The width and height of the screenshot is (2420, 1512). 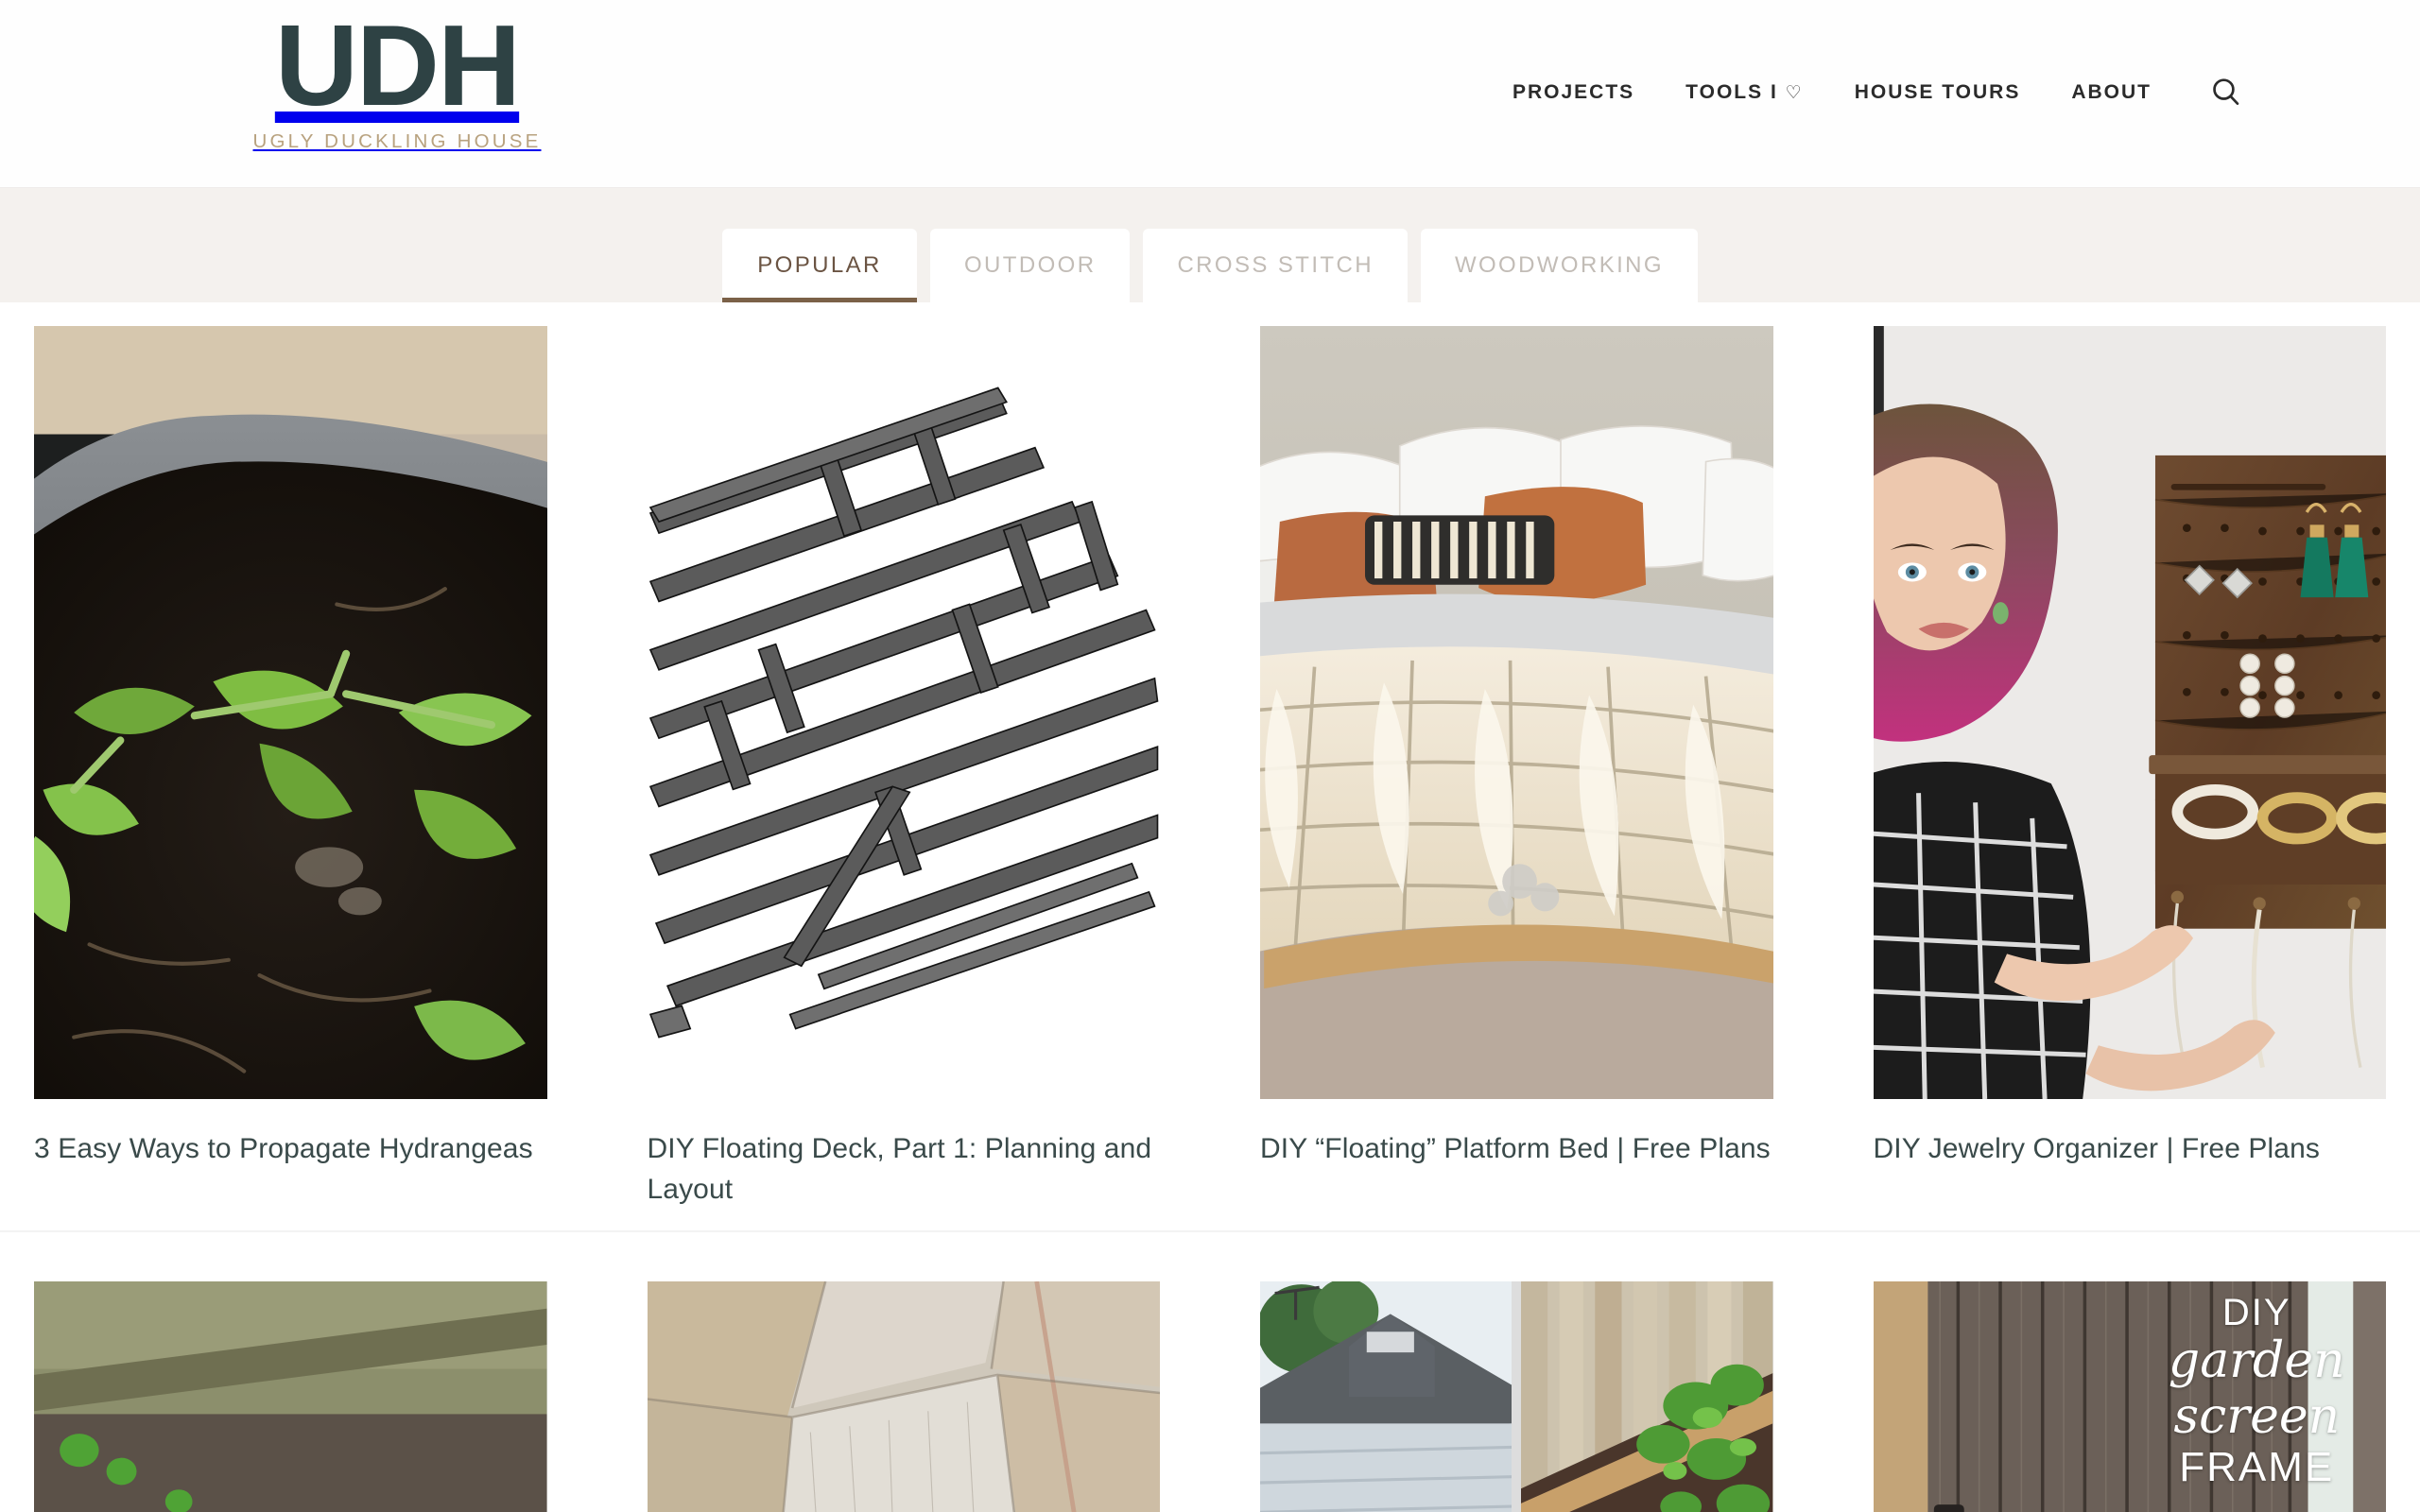 I want to click on shed-image, so click(x=1386, y=1396).